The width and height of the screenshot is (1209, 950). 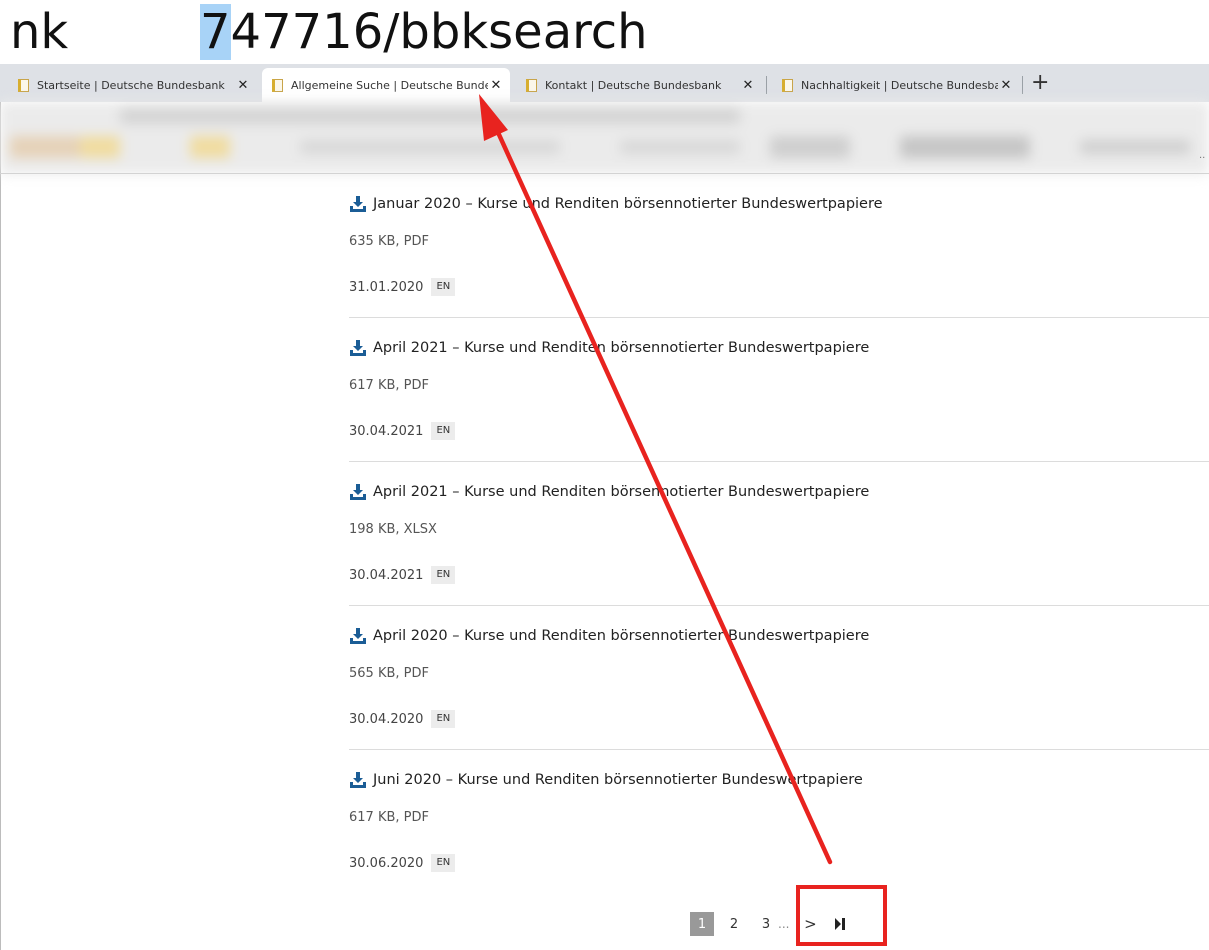 I want to click on page-2-button: 2, so click(x=734, y=924).